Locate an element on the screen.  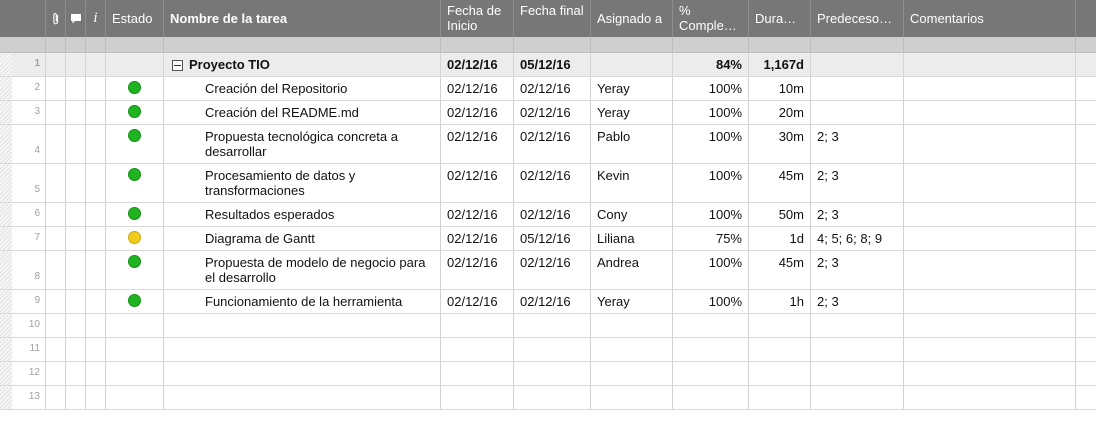
row-number: 4 is located at coordinates (23, 144).